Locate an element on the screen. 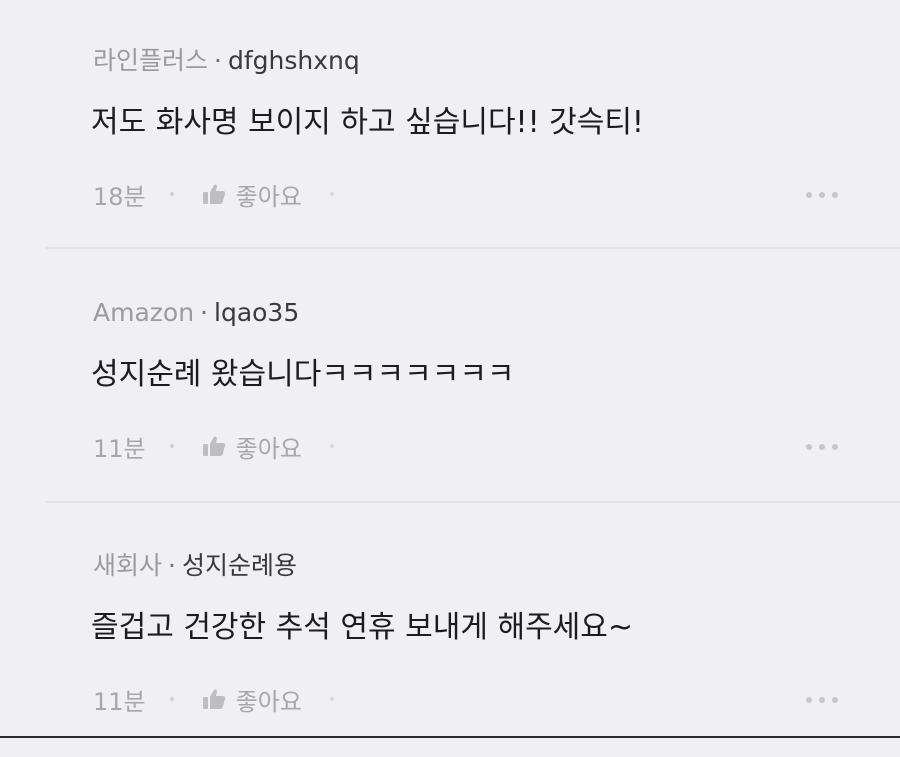  comment-author: 라인플러스 · dfghshxnq is located at coordinates (226, 61).